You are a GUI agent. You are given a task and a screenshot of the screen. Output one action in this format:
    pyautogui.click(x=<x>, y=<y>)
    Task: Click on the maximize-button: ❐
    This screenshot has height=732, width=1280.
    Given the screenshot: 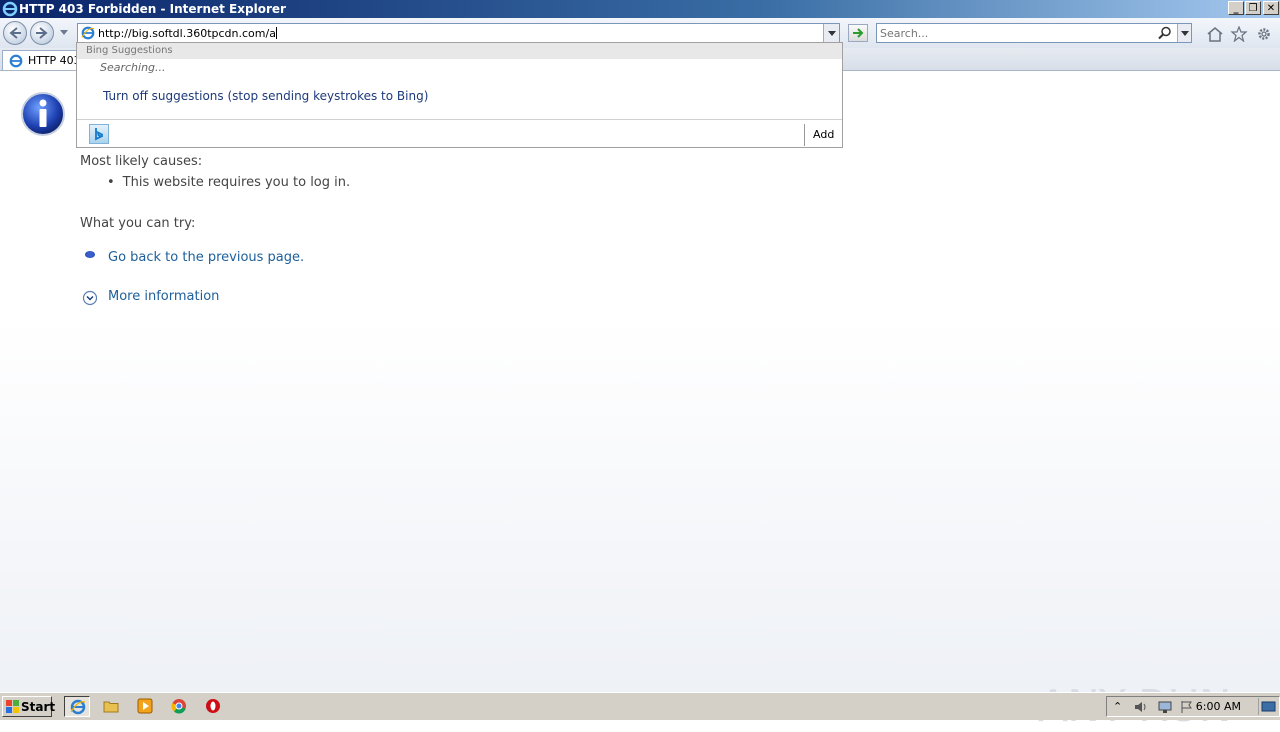 What is the action you would take?
    pyautogui.click(x=1253, y=8)
    